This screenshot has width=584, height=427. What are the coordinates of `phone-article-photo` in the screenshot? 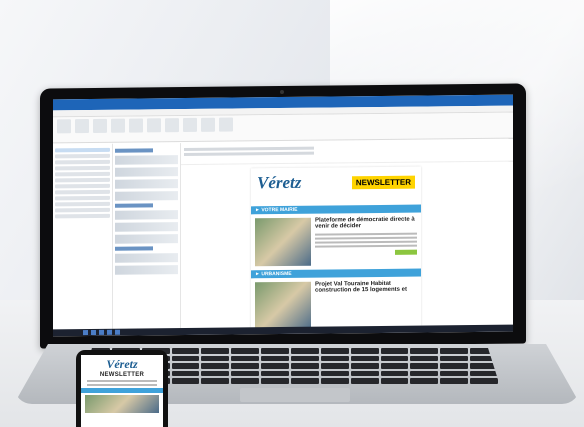 It's located at (122, 404).